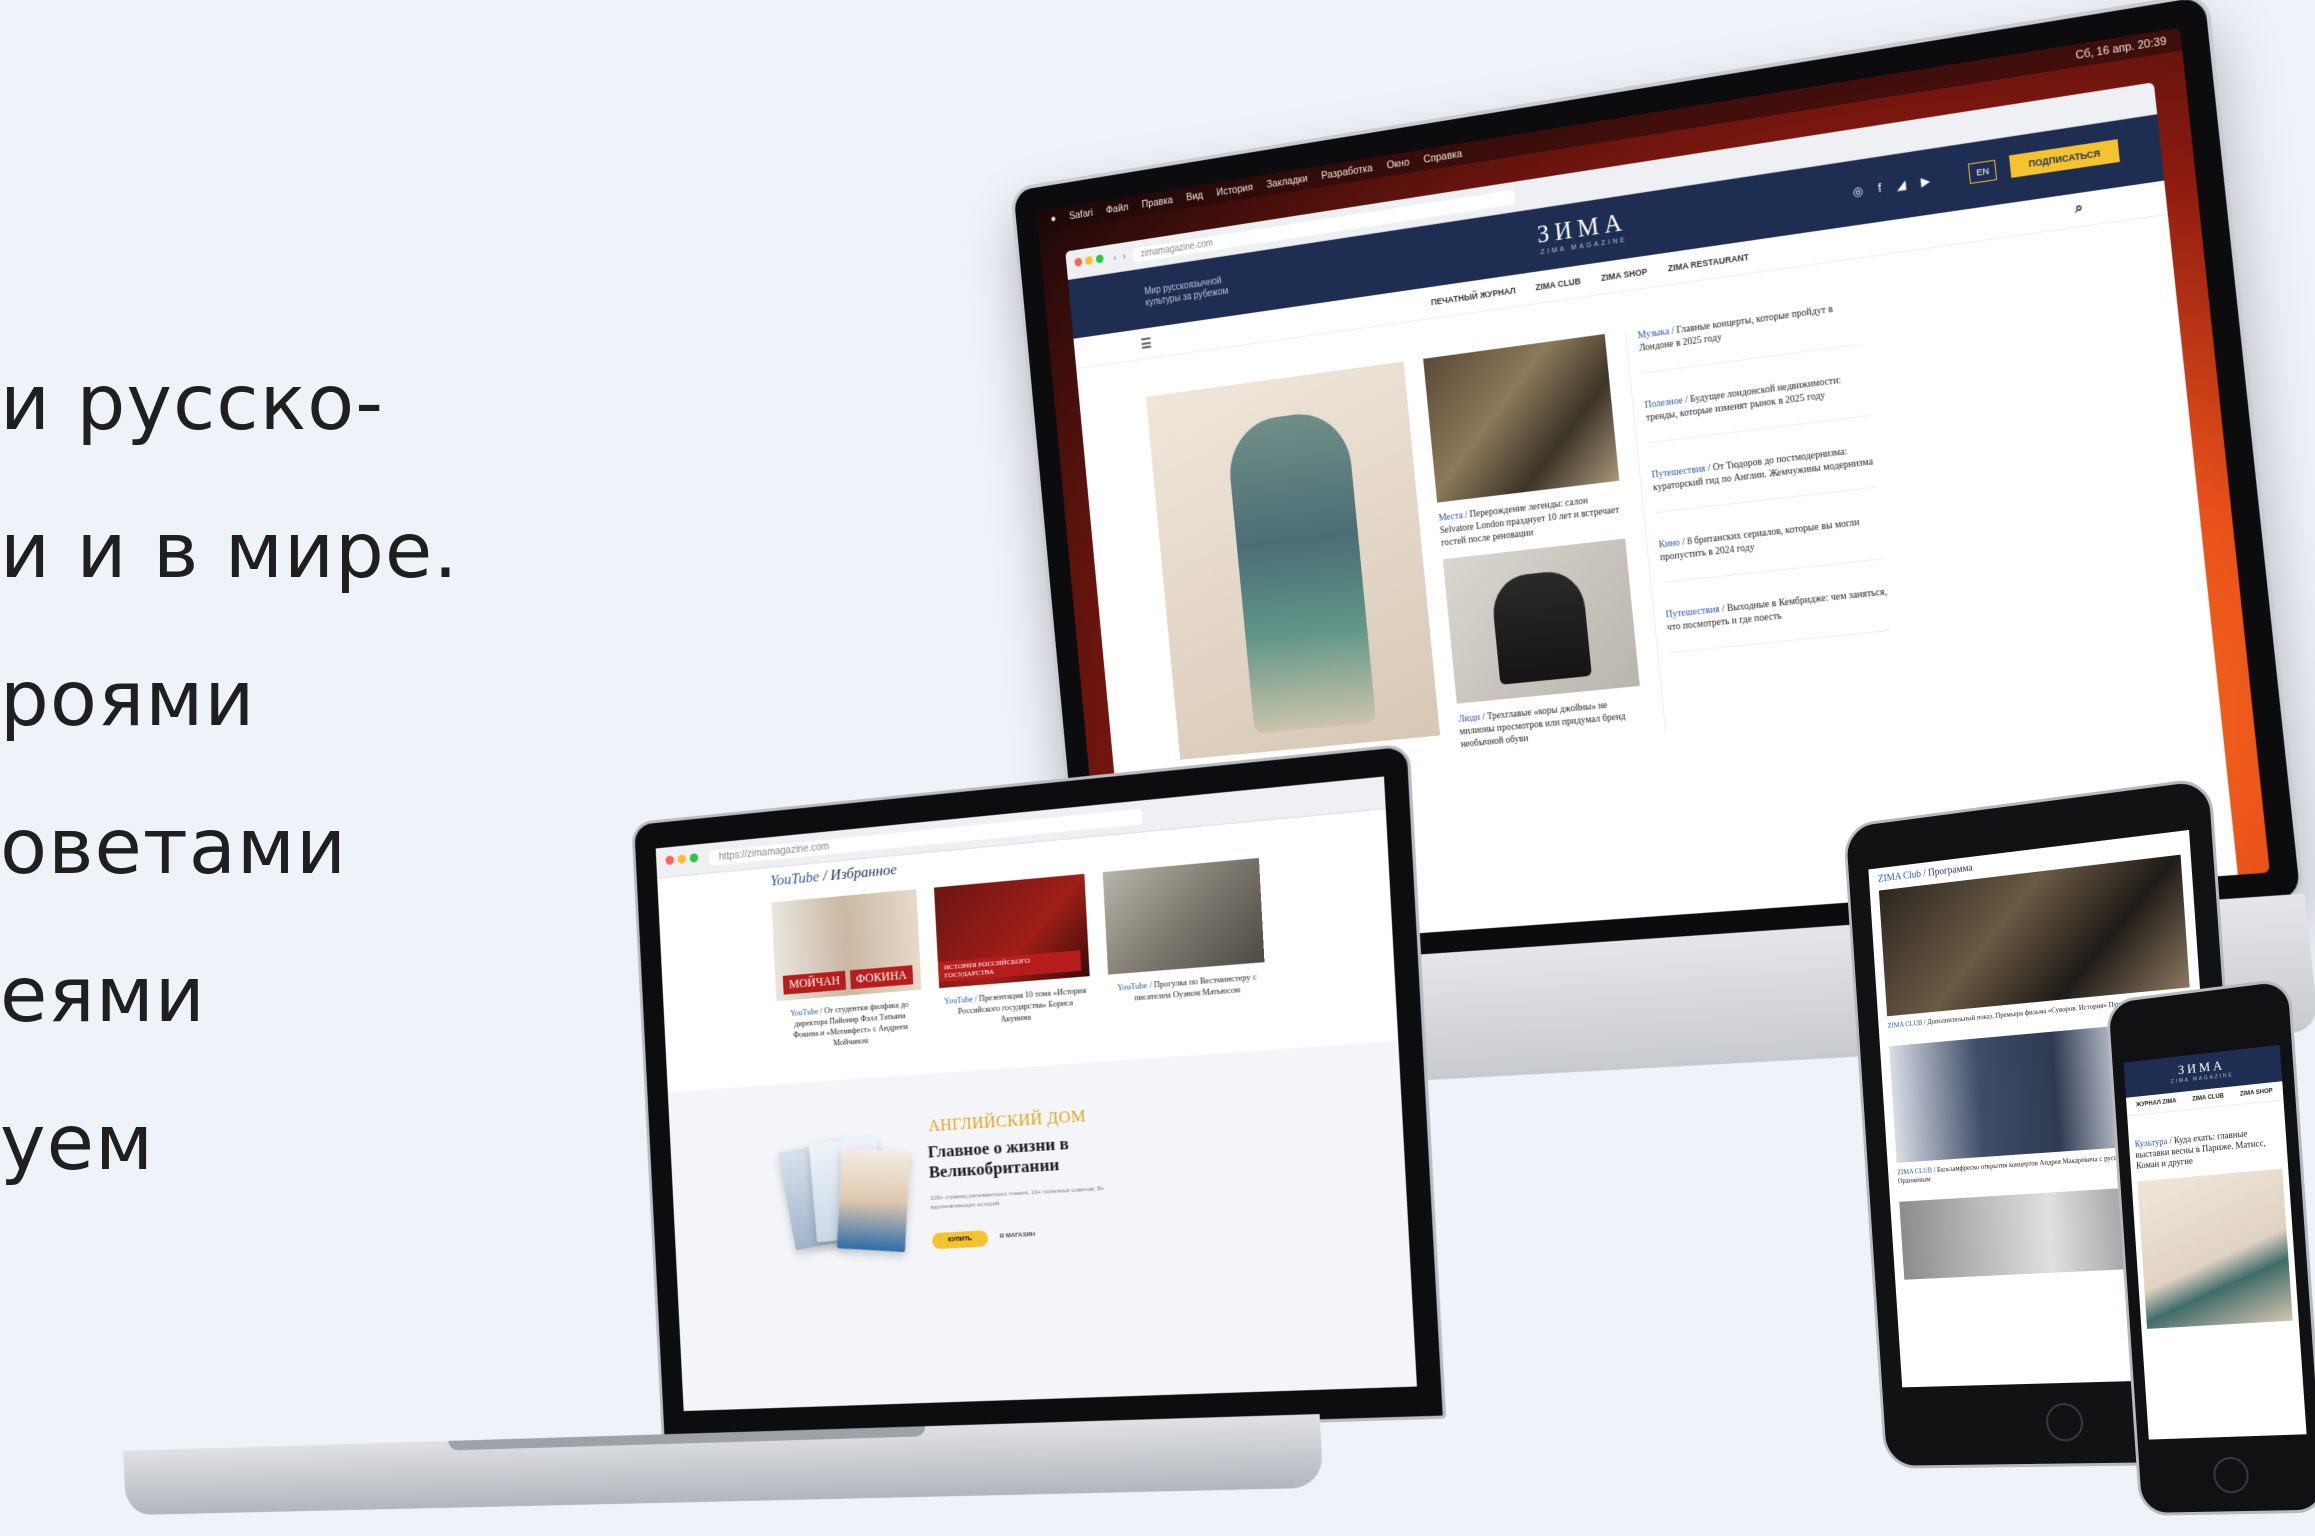 Image resolution: width=2315 pixels, height=1536 pixels. What do you see at coordinates (1195, 197) in the screenshot?
I see `menubar-item: Вид` at bounding box center [1195, 197].